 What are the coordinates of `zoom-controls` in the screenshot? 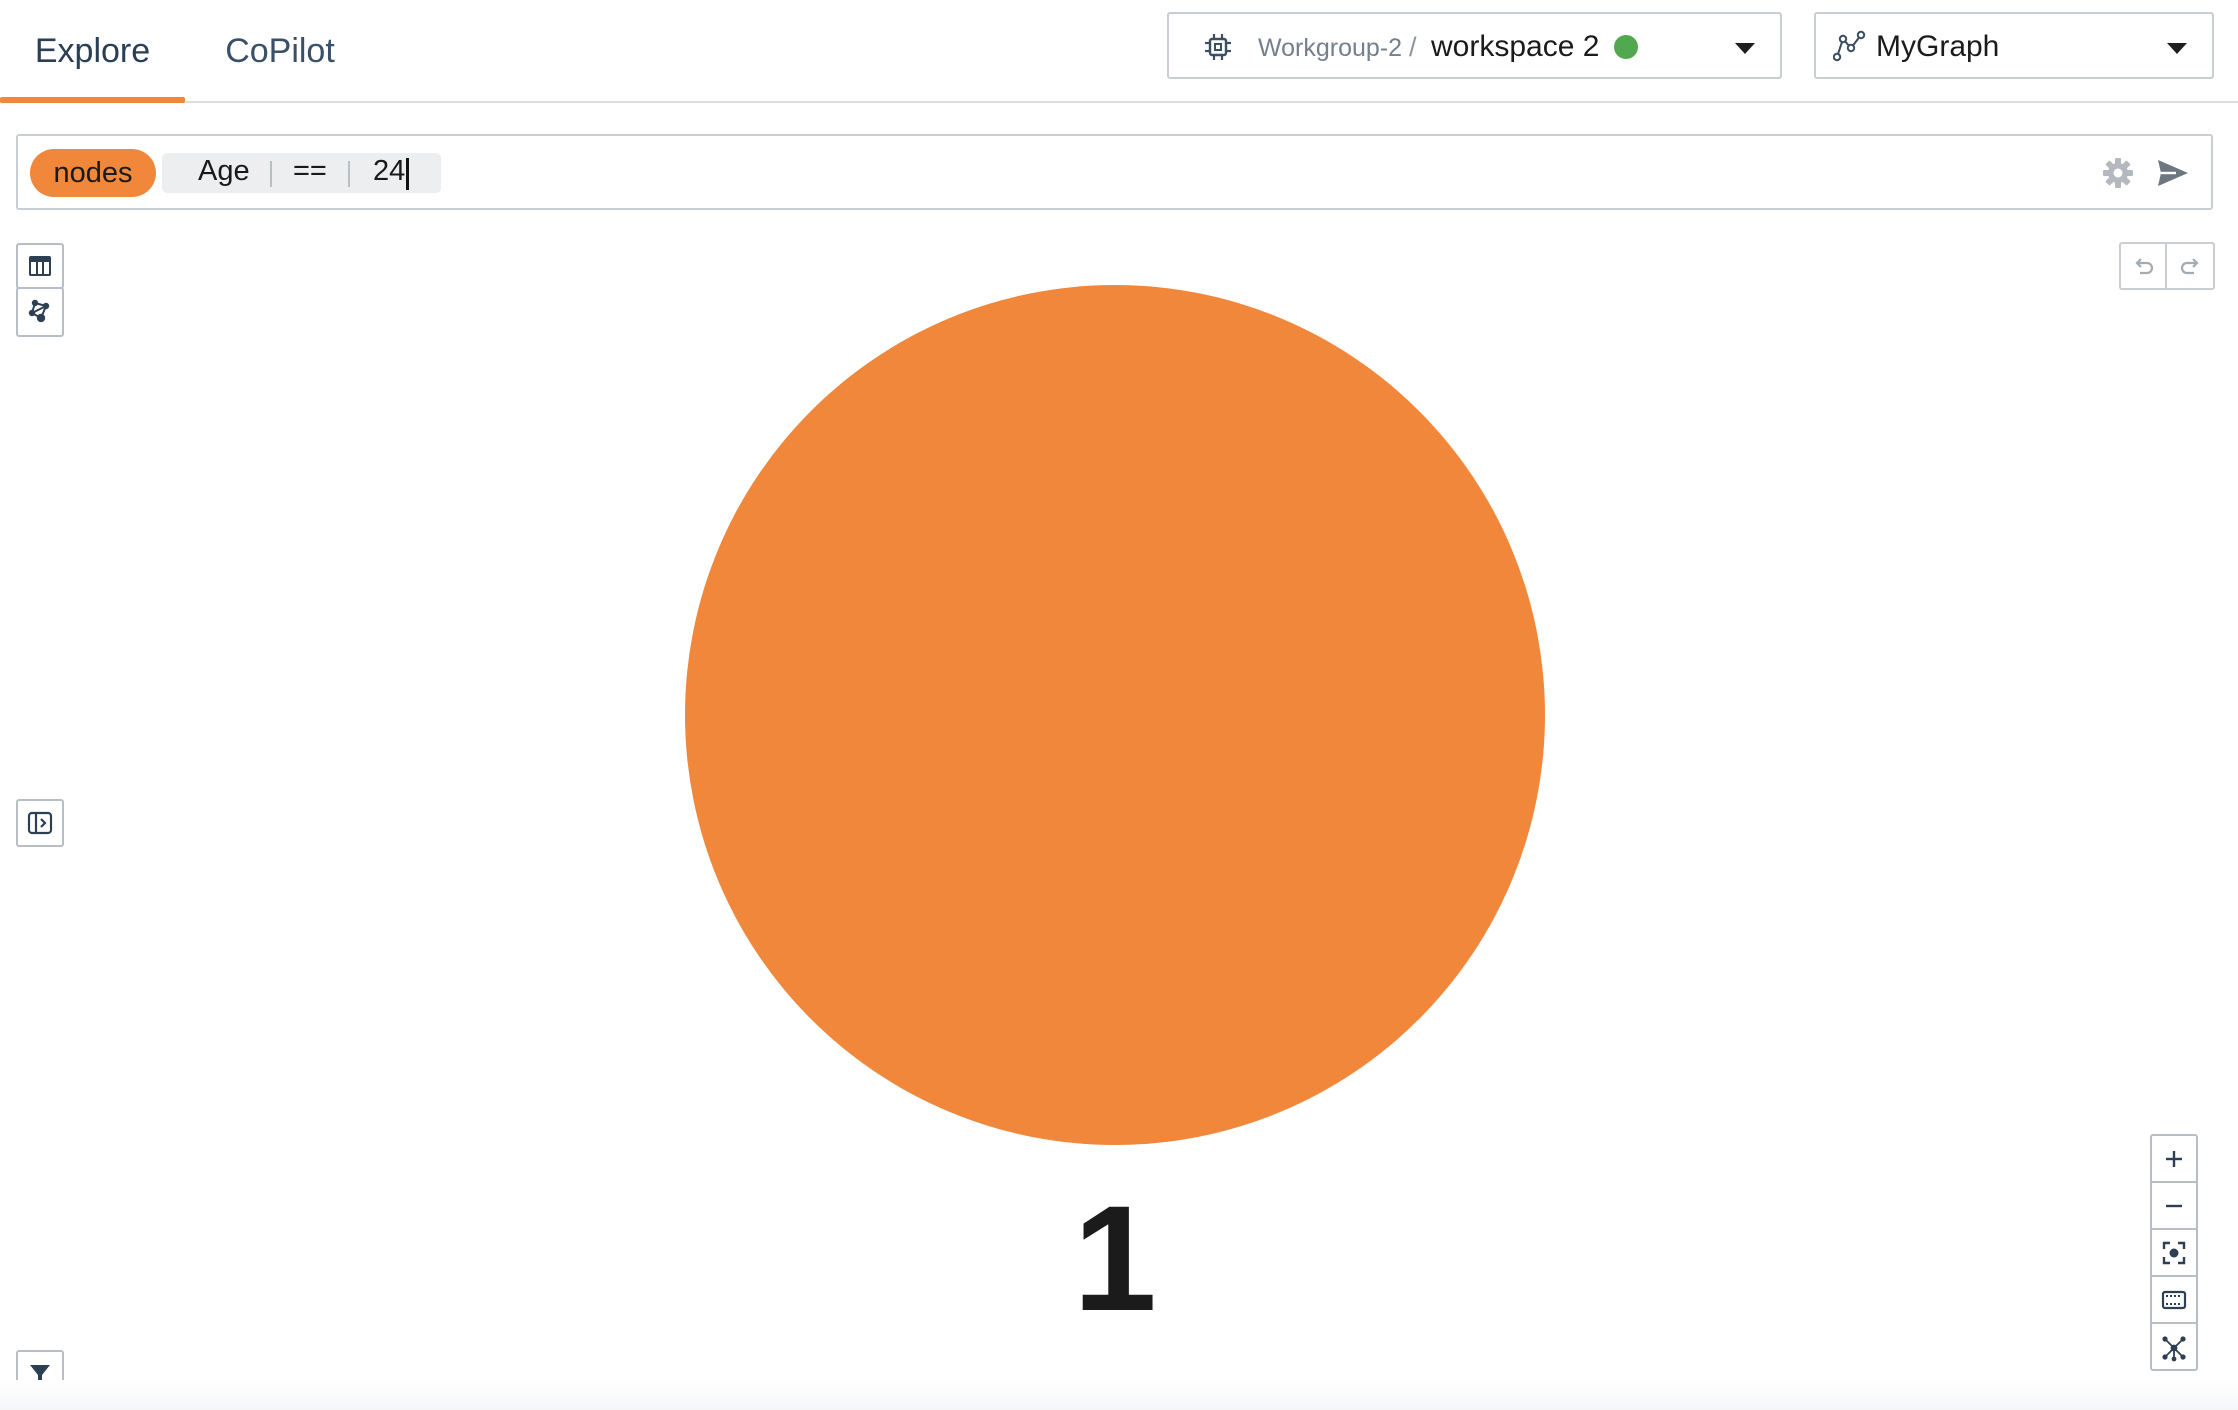 It's located at (2174, 1252).